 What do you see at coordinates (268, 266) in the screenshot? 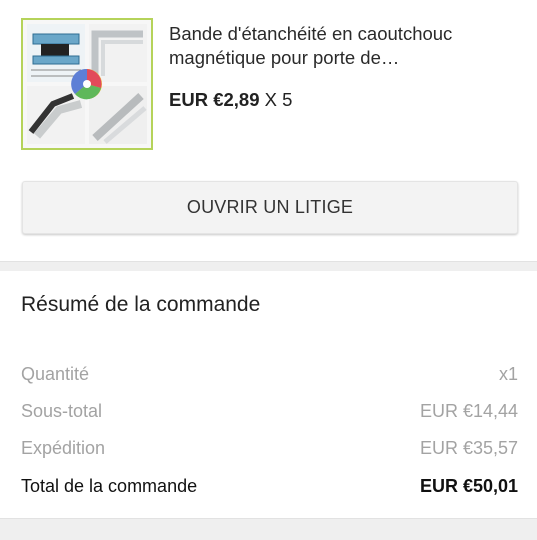
I see `section-divider` at bounding box center [268, 266].